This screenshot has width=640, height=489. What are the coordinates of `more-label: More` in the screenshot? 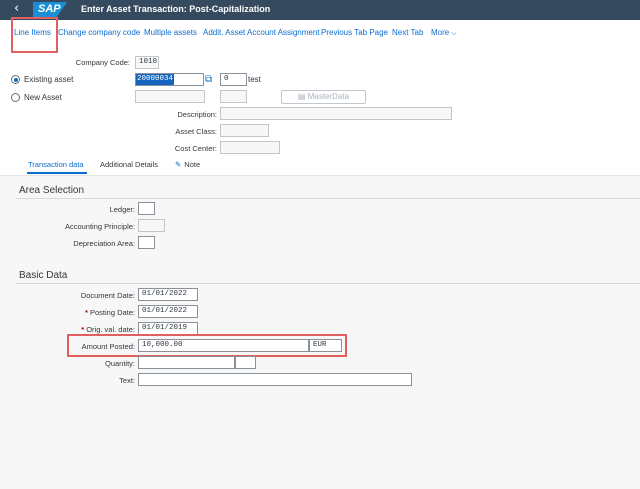 It's located at (440, 32).